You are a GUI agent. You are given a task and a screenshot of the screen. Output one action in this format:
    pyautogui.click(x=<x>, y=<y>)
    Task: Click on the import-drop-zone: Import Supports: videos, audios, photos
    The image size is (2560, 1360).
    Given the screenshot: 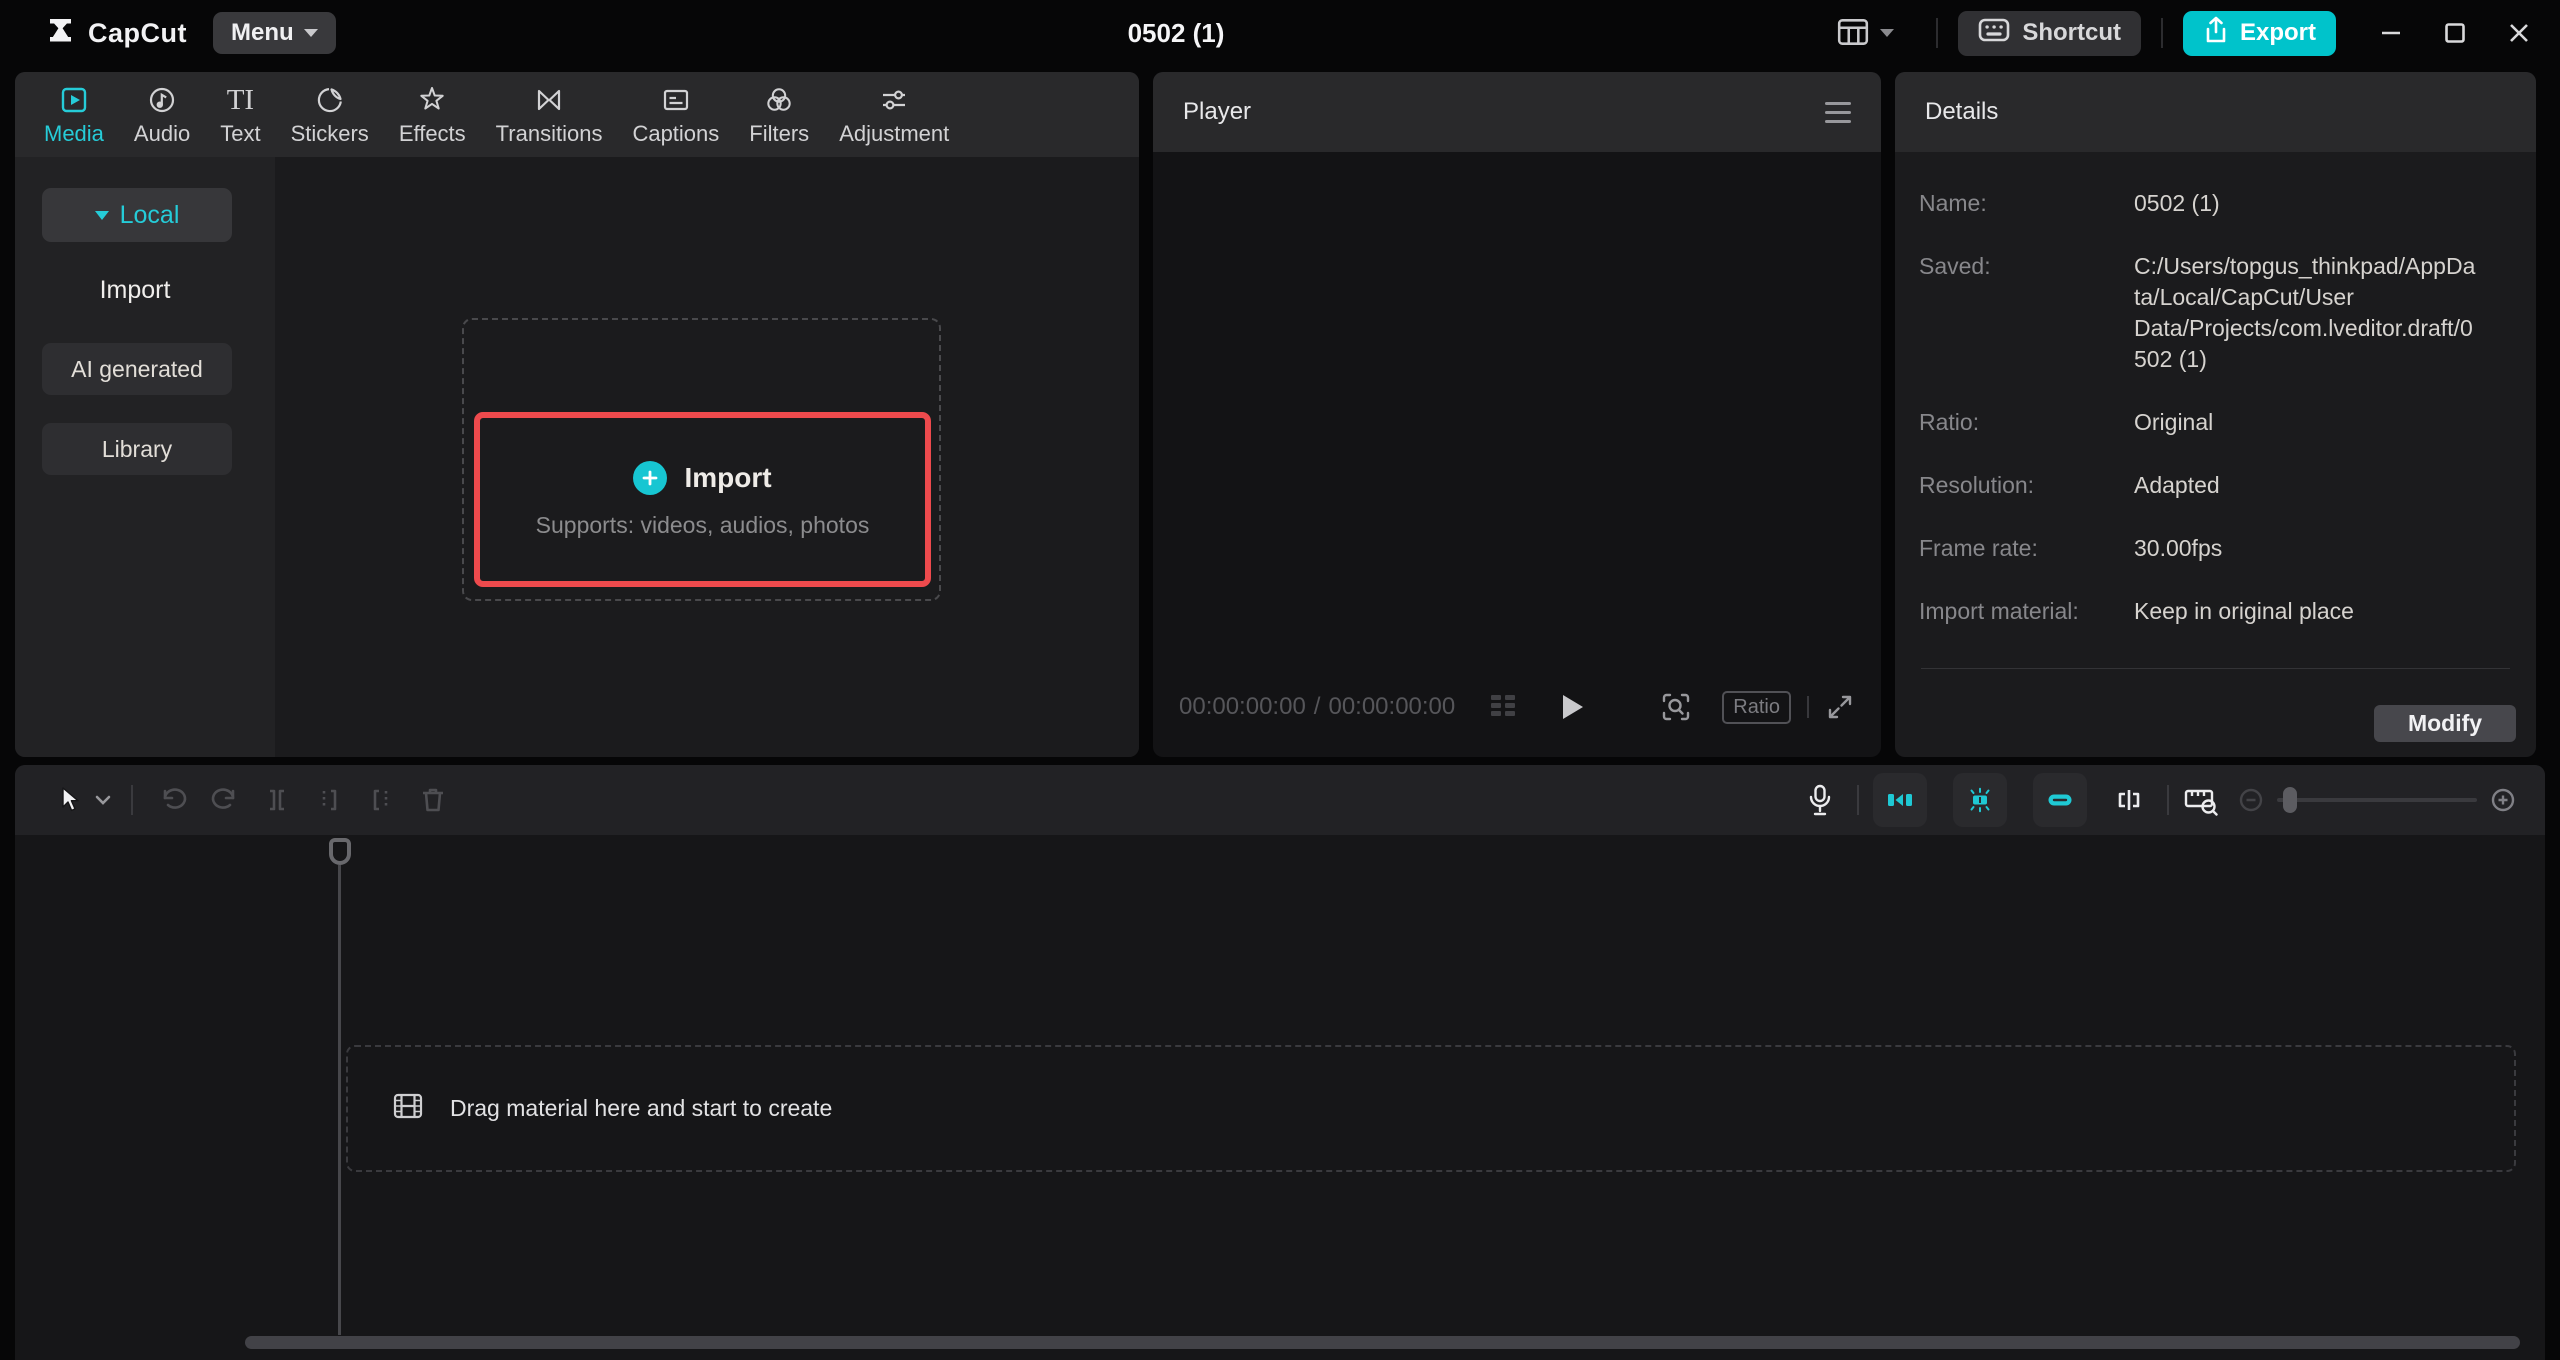 What is the action you would take?
    pyautogui.click(x=701, y=459)
    